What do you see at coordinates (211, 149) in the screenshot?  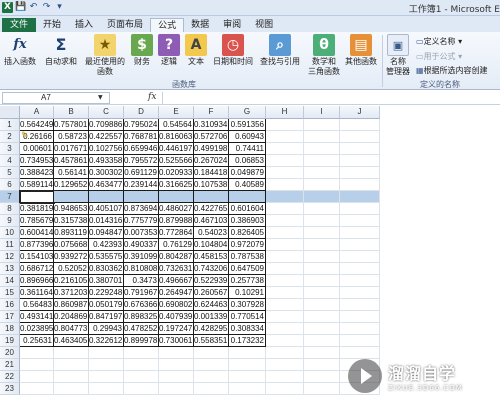 I see `cell-f3: 0.499198` at bounding box center [211, 149].